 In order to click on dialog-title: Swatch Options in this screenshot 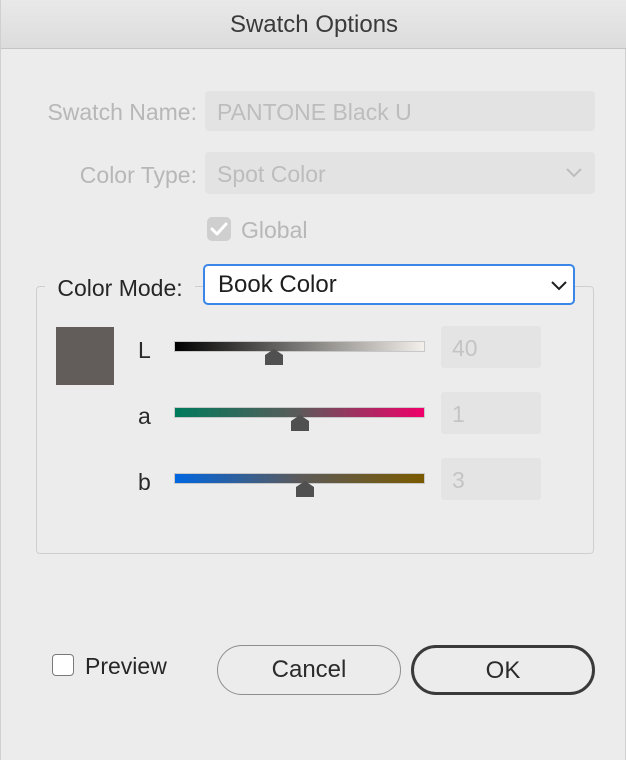, I will do `click(313, 24)`.